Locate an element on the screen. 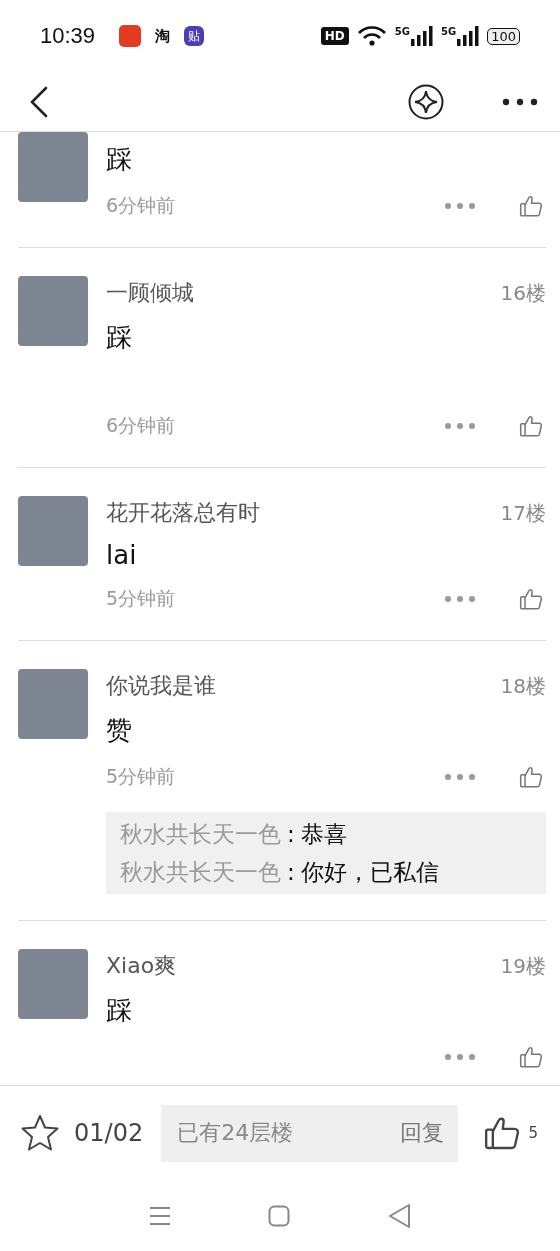 The height and width of the screenshot is (1251, 560). reply-button: 回复 is located at coordinates (422, 1133).